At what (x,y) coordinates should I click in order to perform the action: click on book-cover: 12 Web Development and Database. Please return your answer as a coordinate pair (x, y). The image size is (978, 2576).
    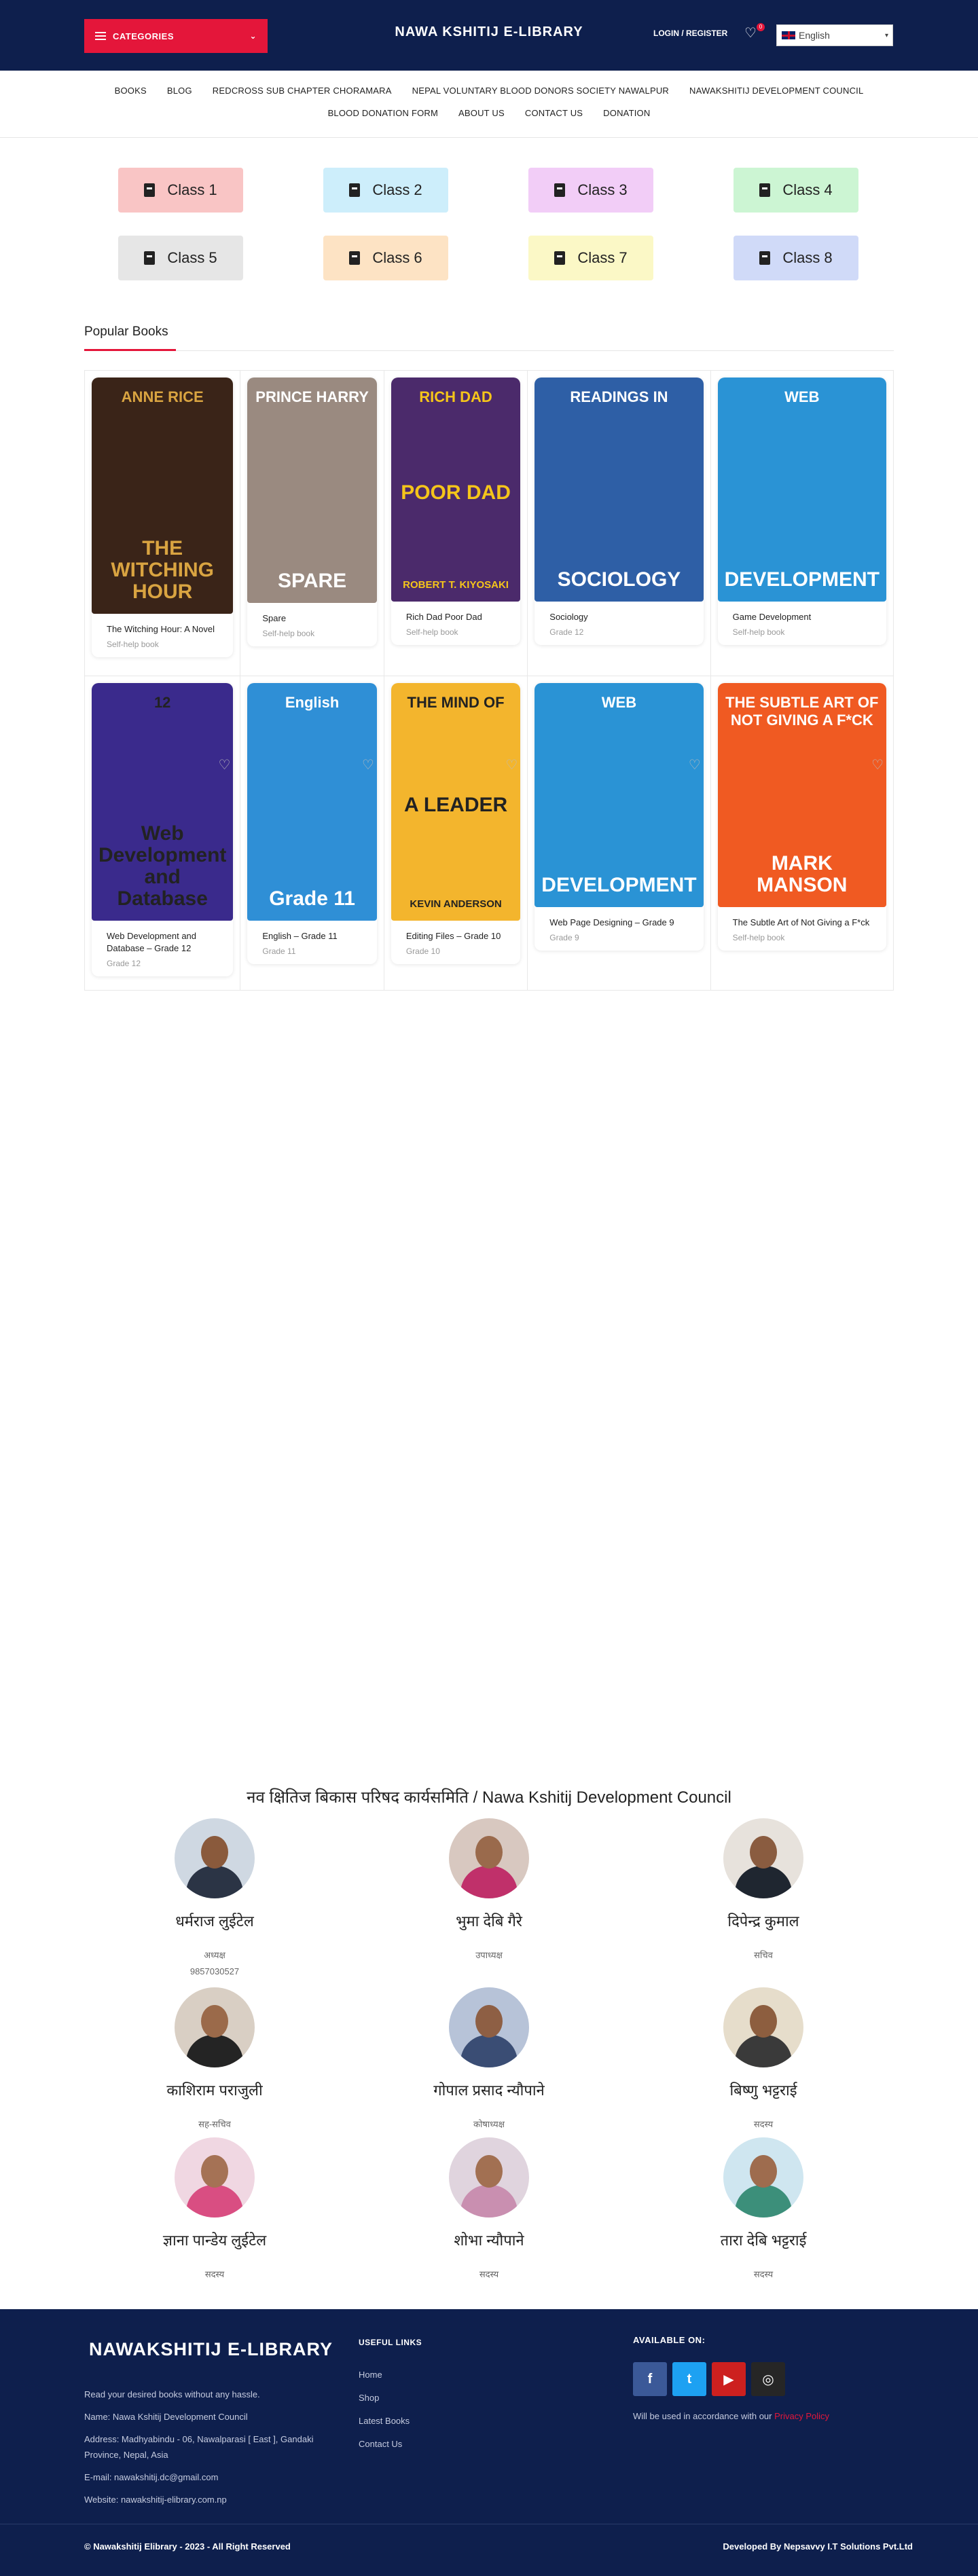
    Looking at the image, I should click on (163, 802).